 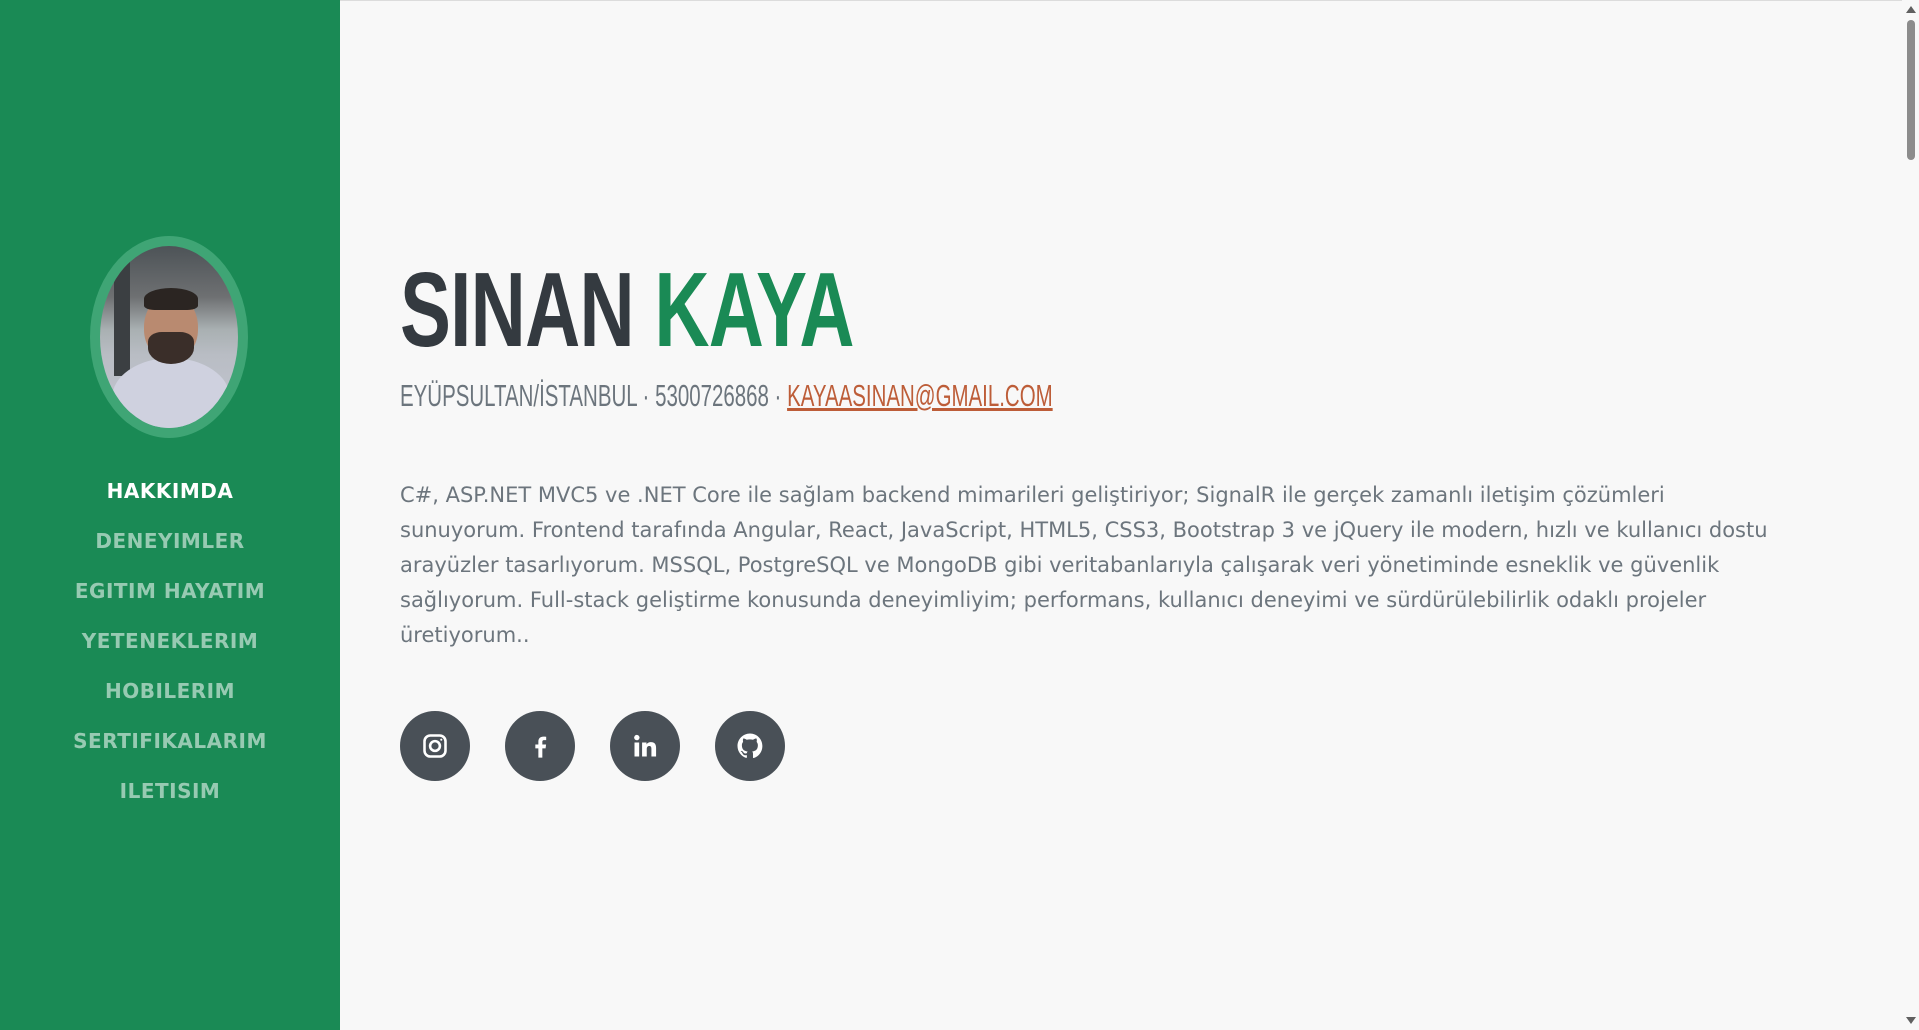 I want to click on page-title: SINAN KAYA, so click(x=627, y=310).